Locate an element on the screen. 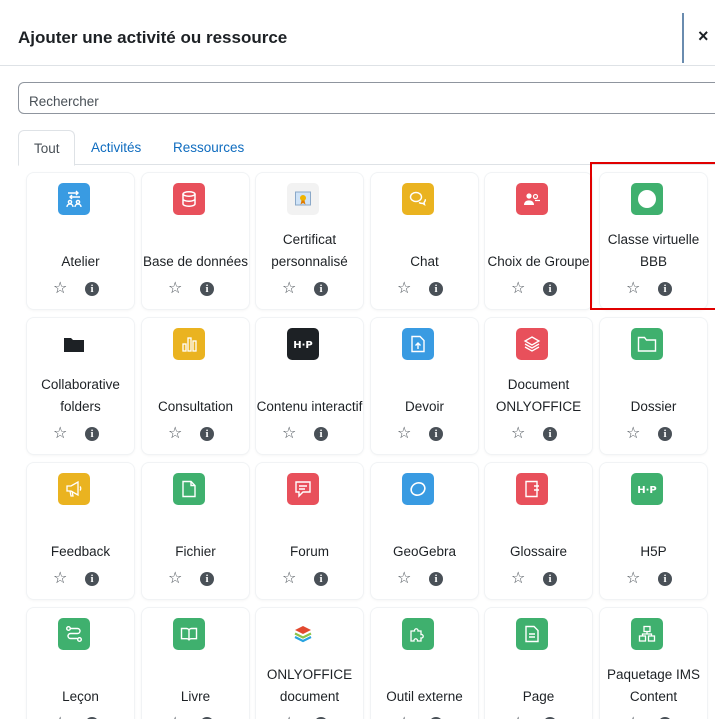 This screenshot has width=715, height=719. activity-card: H·P Contenu interactif ☆ i is located at coordinates (309, 386).